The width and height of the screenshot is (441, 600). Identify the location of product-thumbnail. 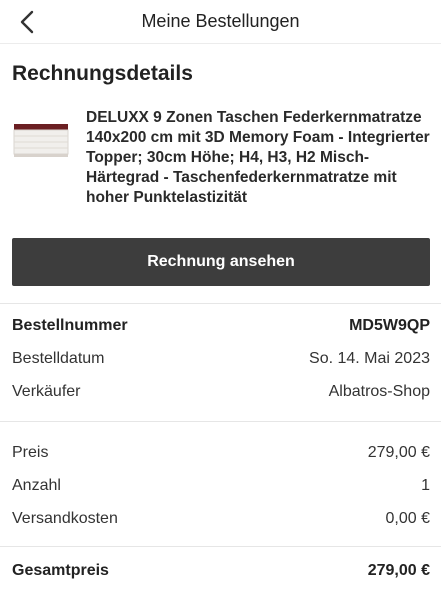
(41, 139).